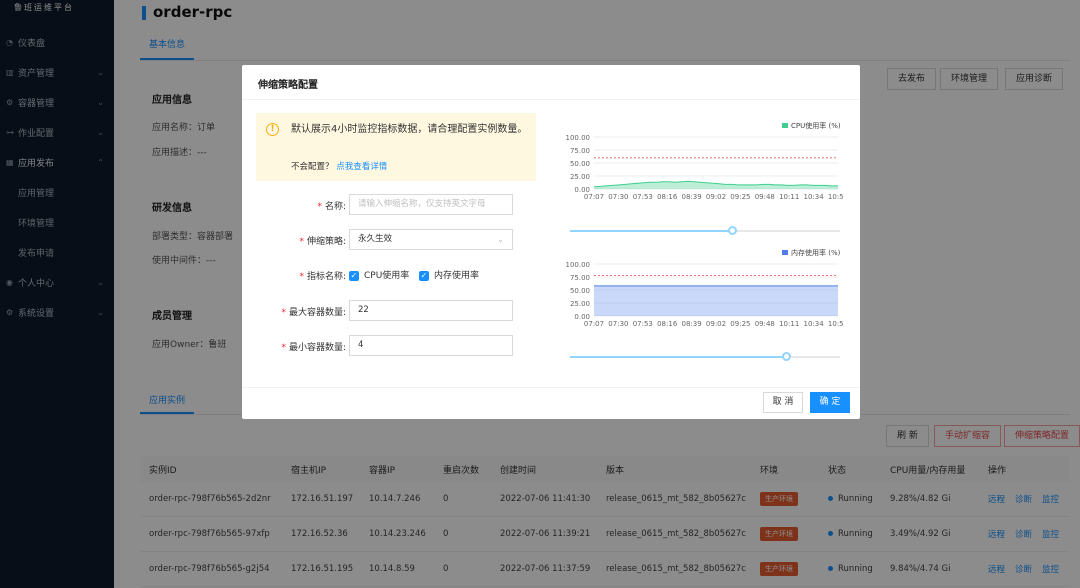  Describe the element at coordinates (716, 300) in the screenshot. I see `series-area` at that location.